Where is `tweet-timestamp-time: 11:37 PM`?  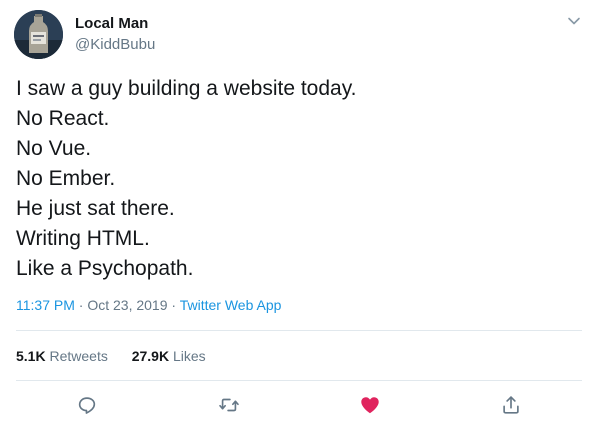
tweet-timestamp-time: 11:37 PM is located at coordinates (45, 305).